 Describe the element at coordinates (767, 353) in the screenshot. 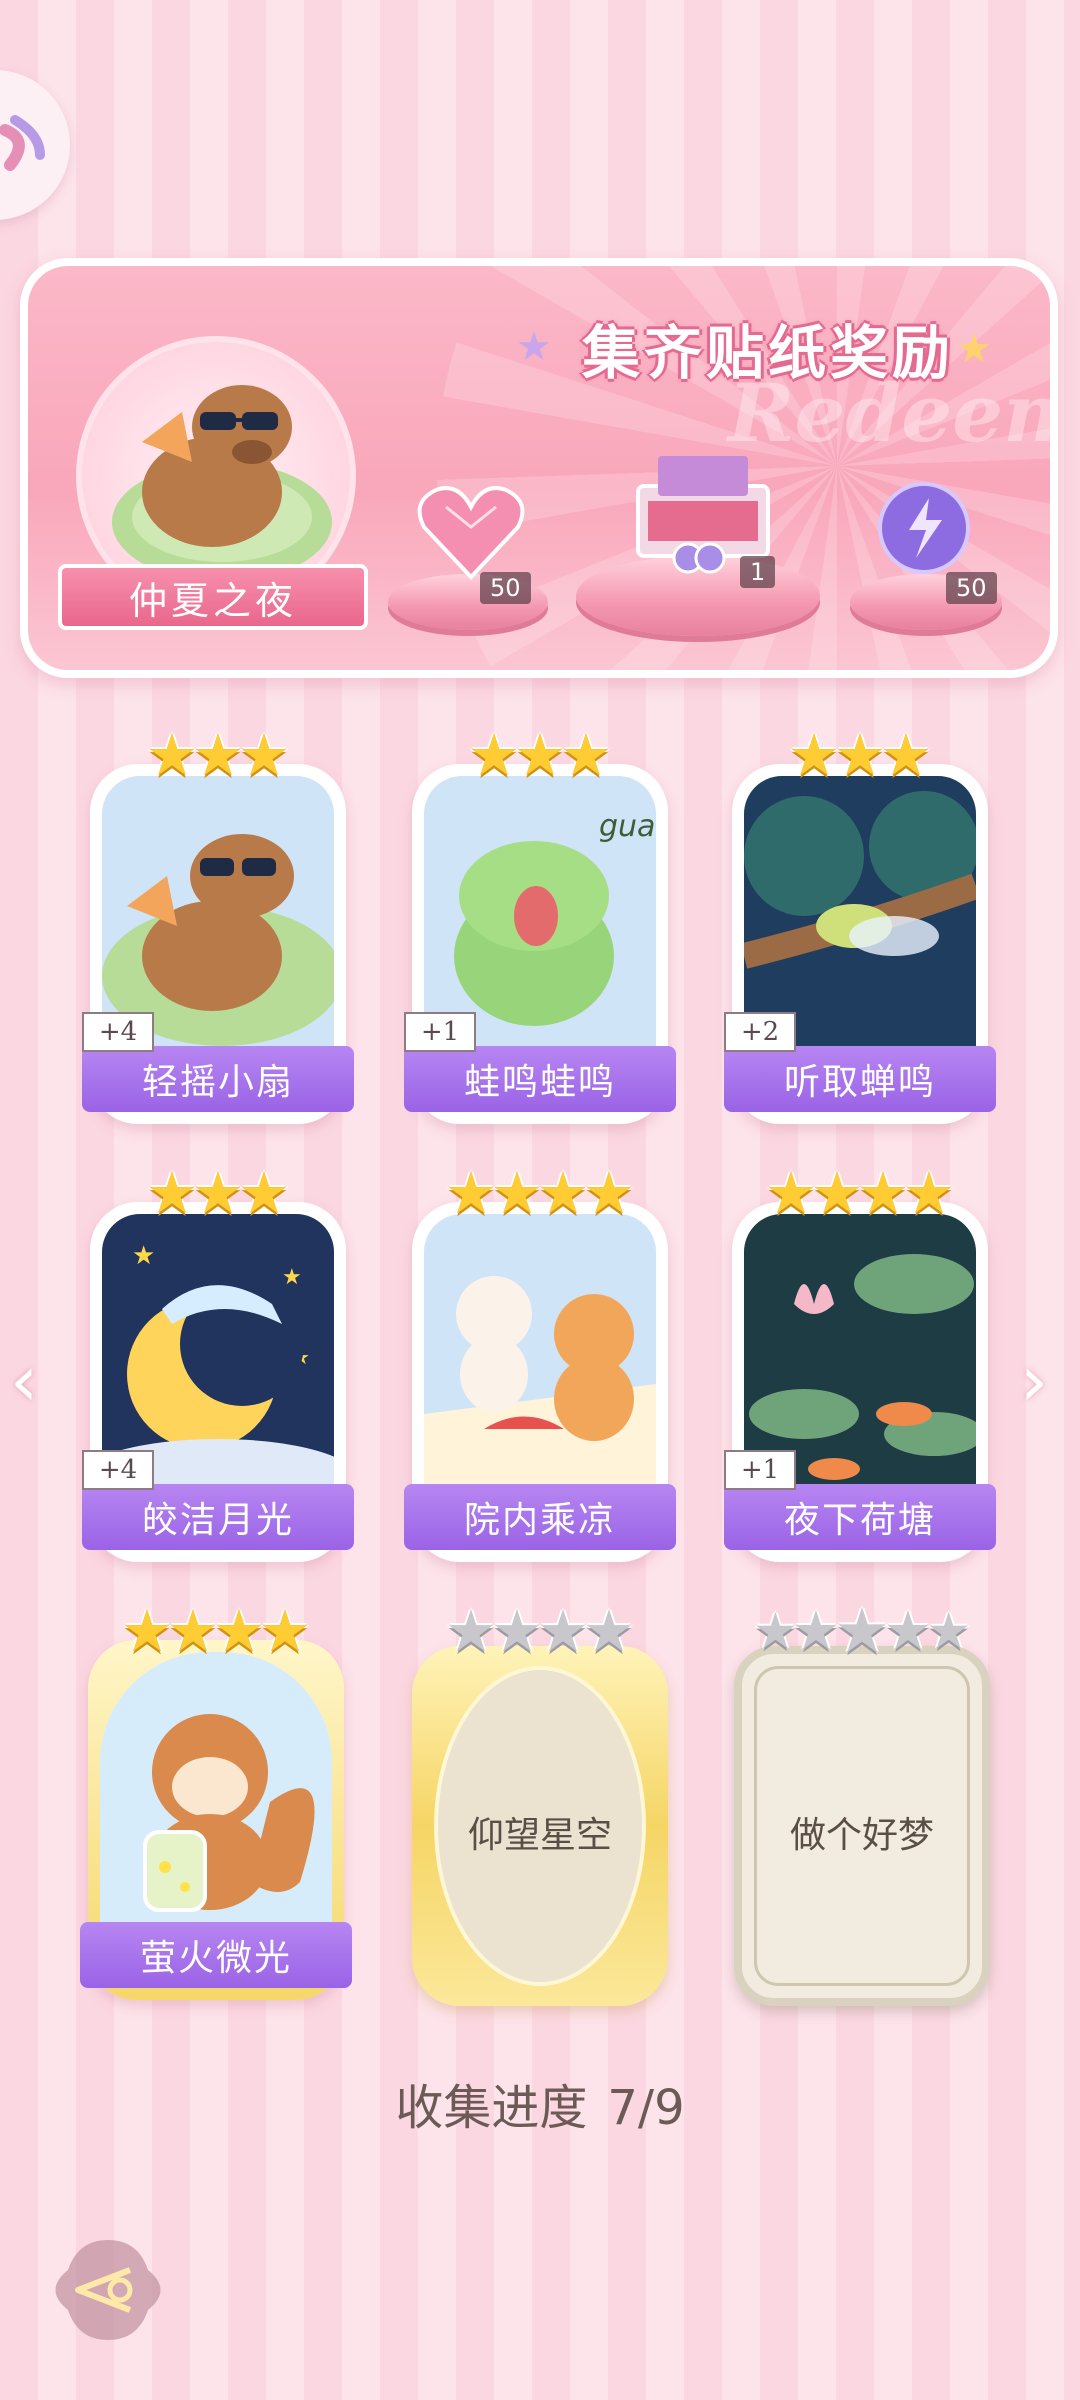

I see `banner-title: 集齐贴纸奖励` at that location.